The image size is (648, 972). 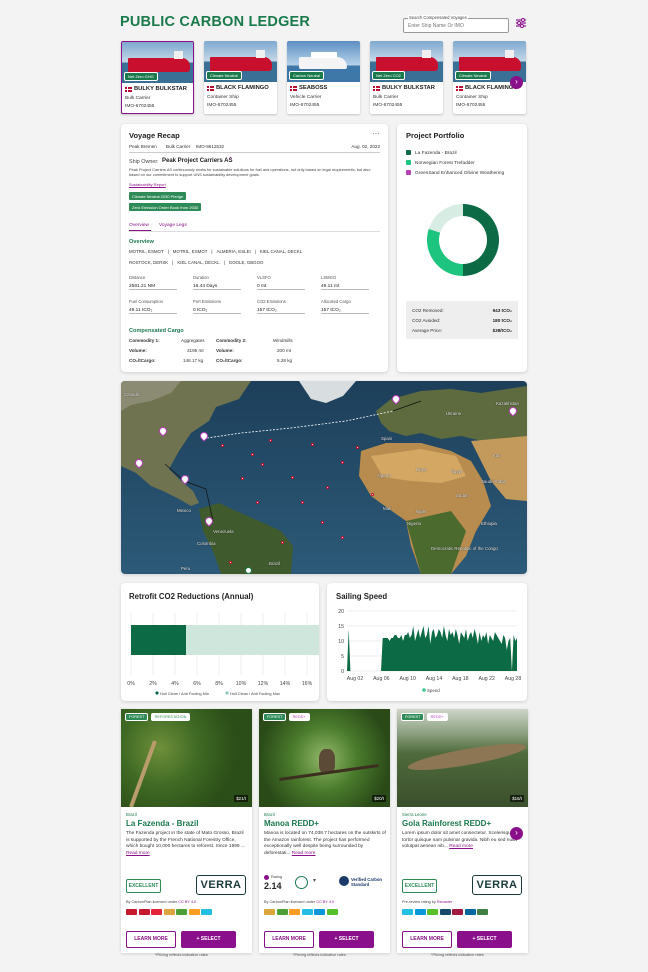 I want to click on tanker-hull, so click(x=241, y=64).